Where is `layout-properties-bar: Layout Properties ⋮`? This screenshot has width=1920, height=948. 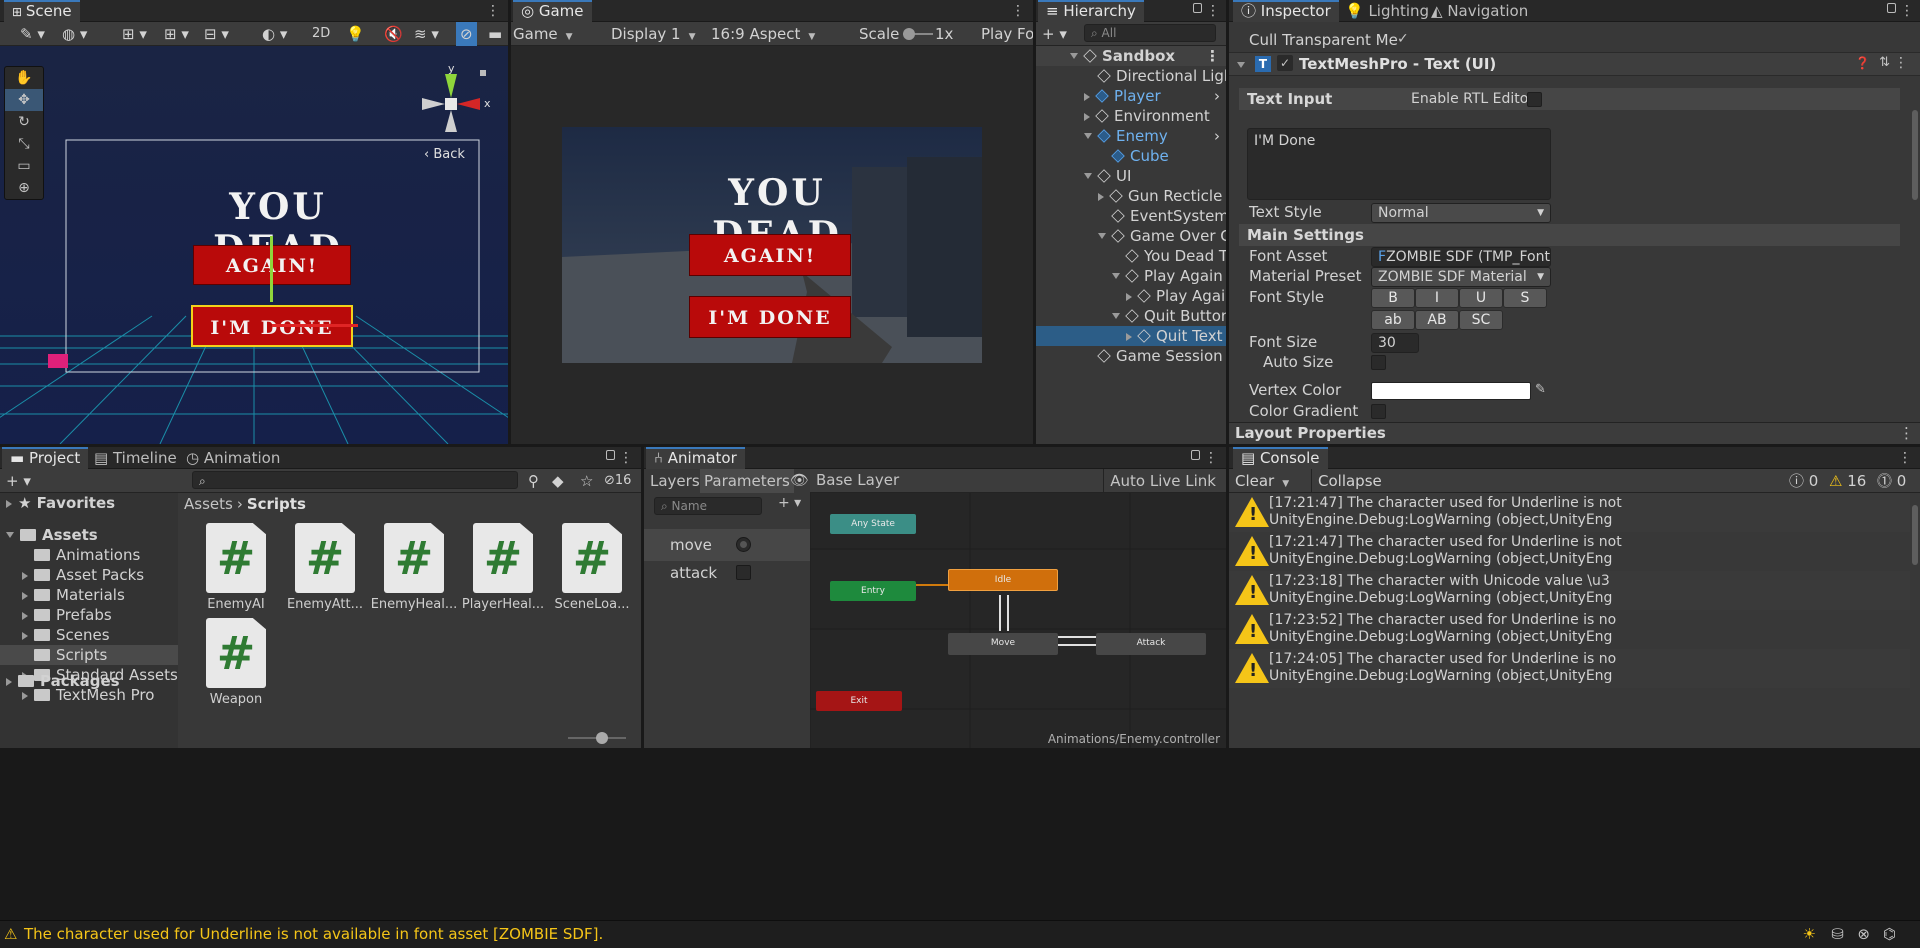 layout-properties-bar: Layout Properties ⋮ is located at coordinates (1574, 433).